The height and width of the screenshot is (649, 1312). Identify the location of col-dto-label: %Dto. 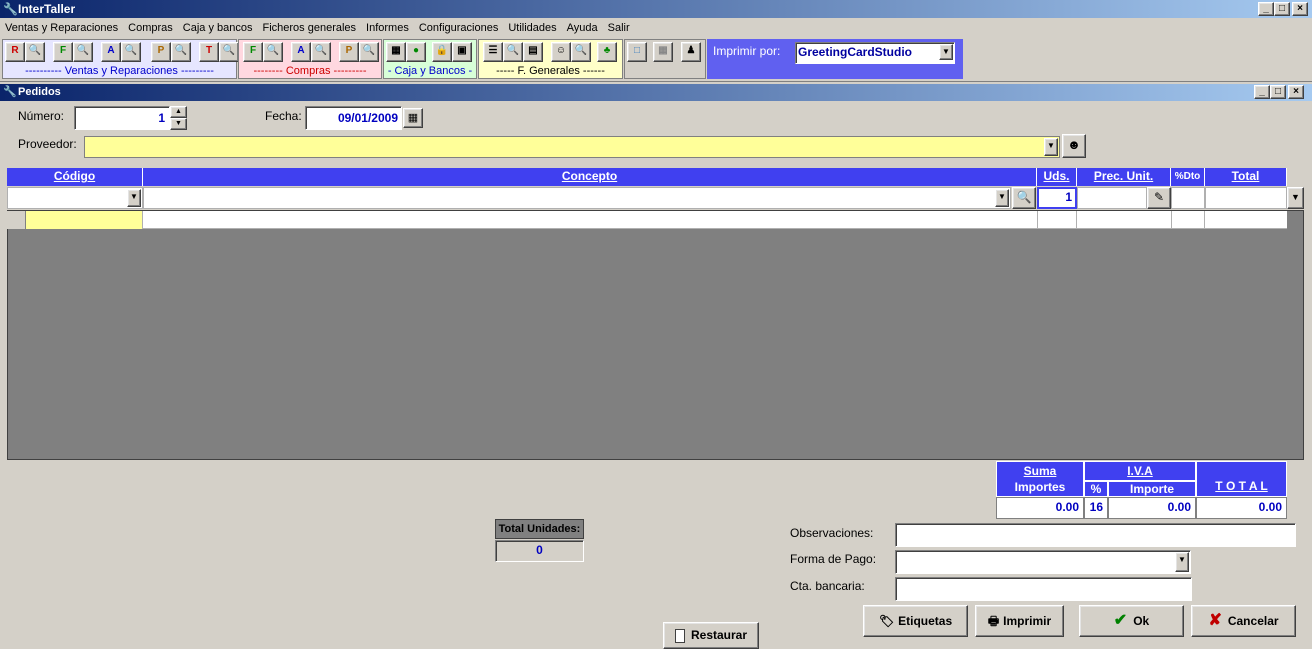
(1187, 176).